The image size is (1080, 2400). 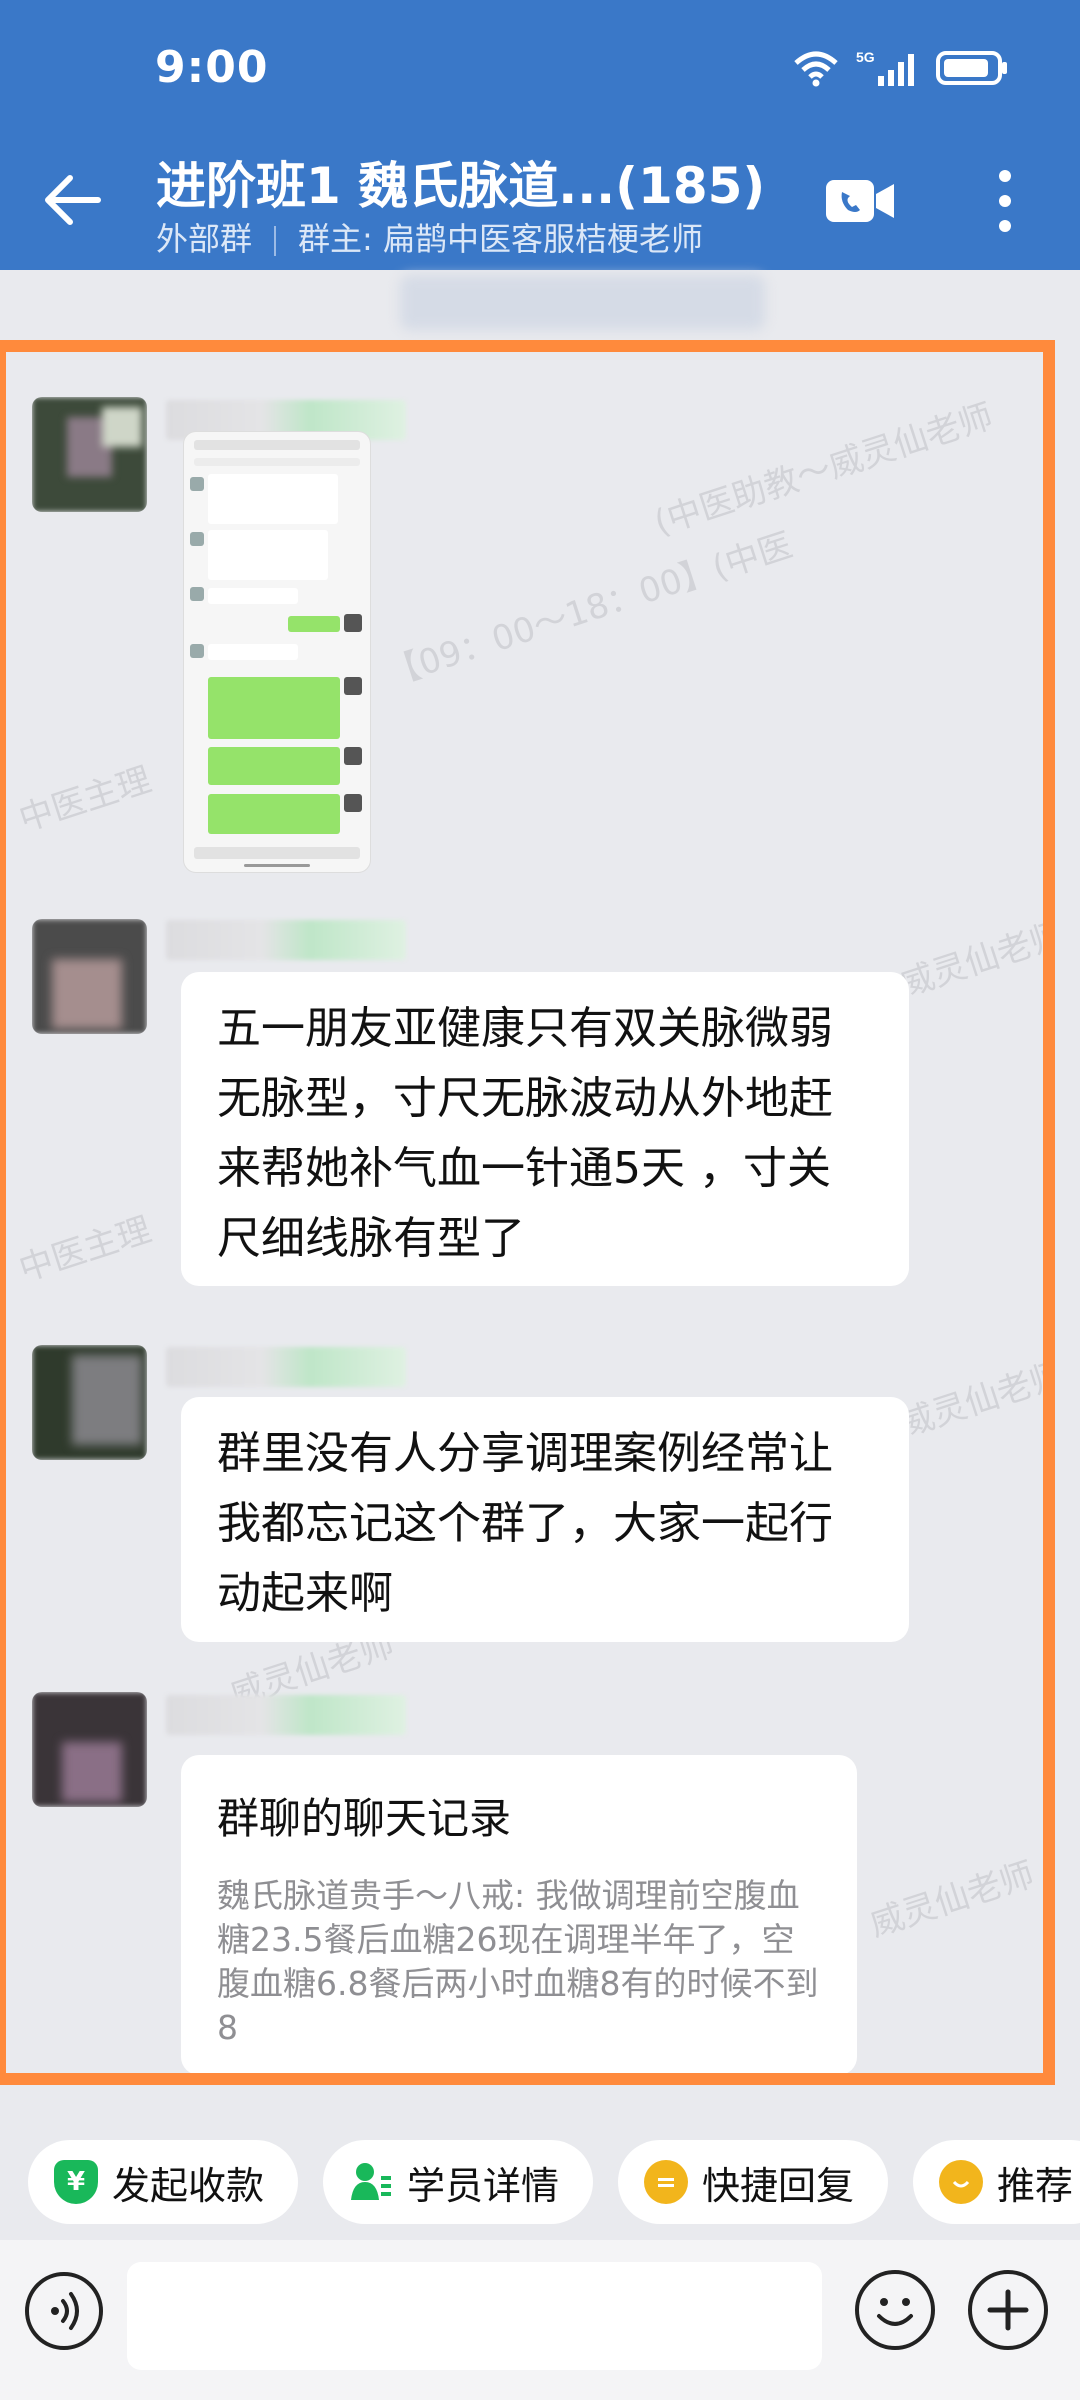 I want to click on chat-subtitle: 外部群 群主: 扁鹊中医客服桔梗老师, so click(x=429, y=237).